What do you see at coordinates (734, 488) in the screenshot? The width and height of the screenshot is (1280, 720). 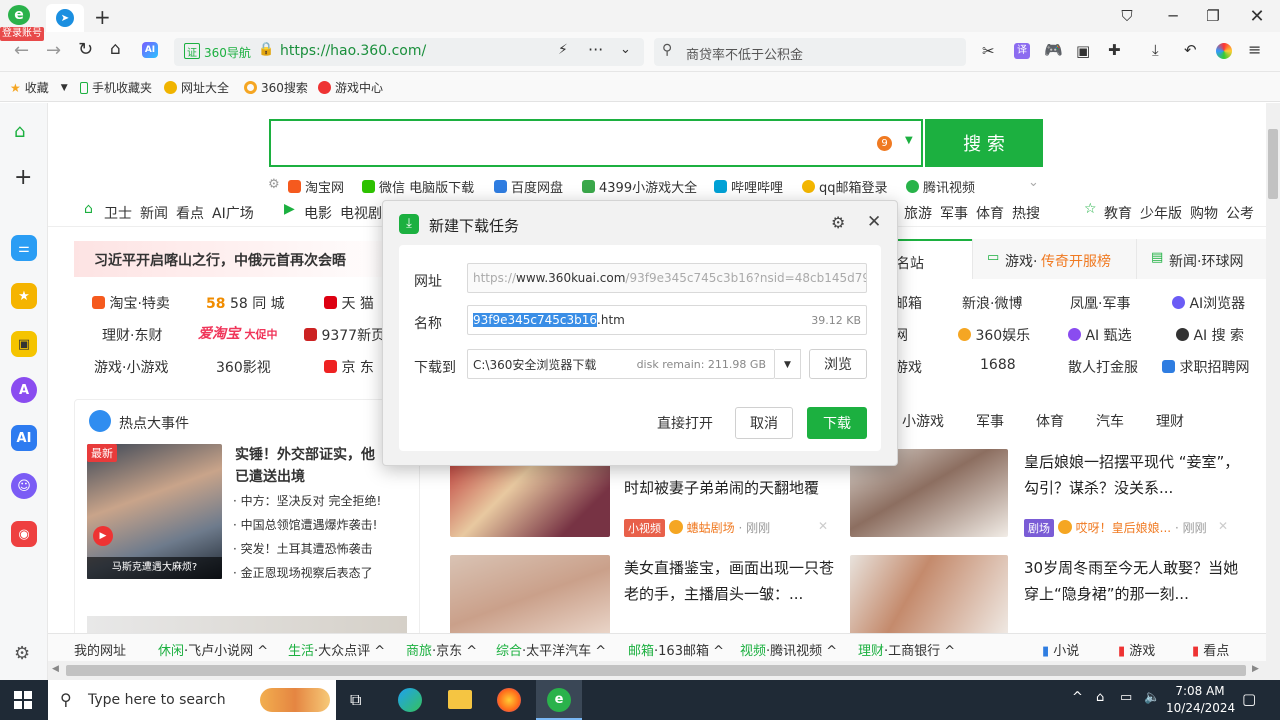 I see `feed-title-1: 时却被妻子弟弟闹的天翻地覆` at bounding box center [734, 488].